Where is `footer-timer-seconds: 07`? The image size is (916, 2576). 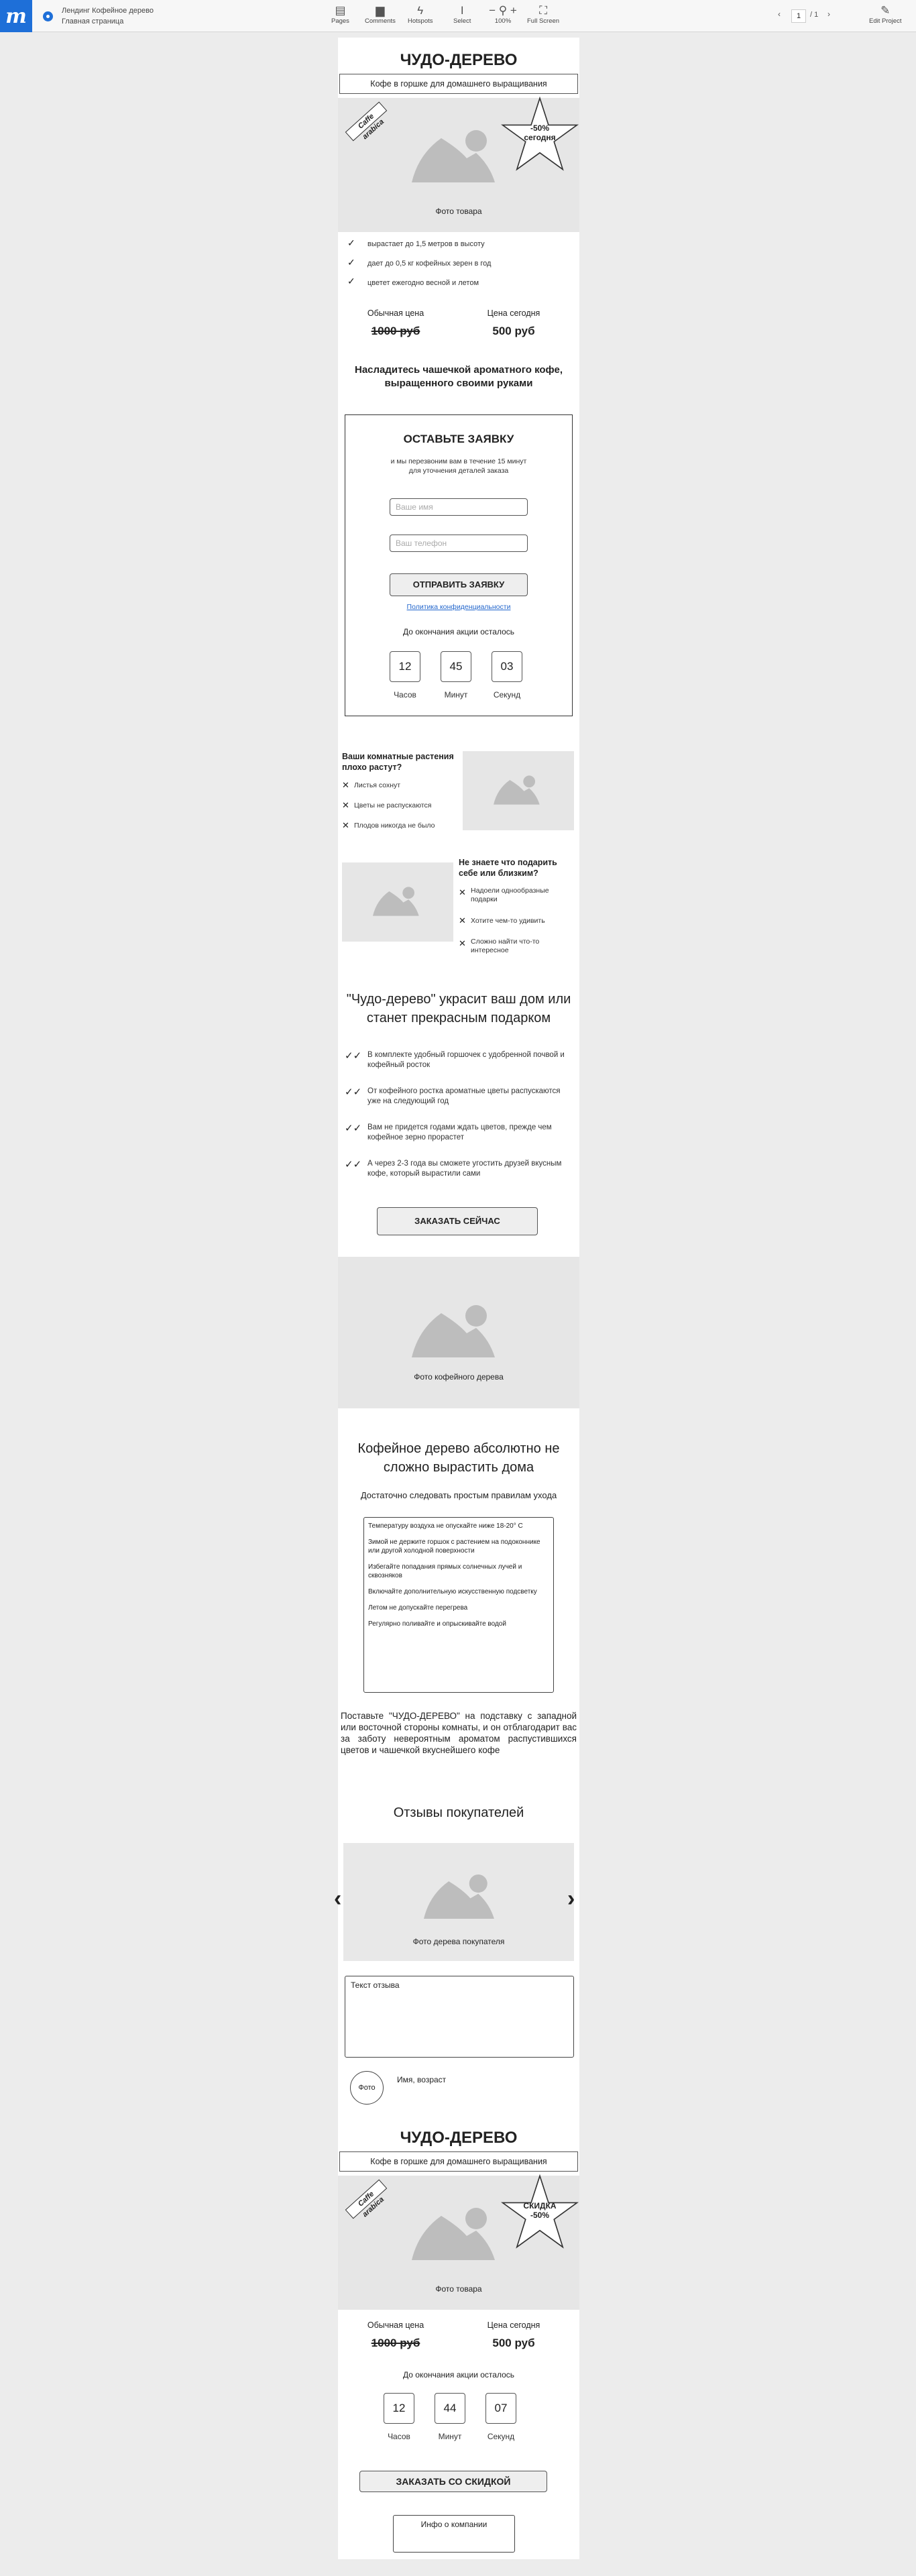 footer-timer-seconds: 07 is located at coordinates (500, 2408).